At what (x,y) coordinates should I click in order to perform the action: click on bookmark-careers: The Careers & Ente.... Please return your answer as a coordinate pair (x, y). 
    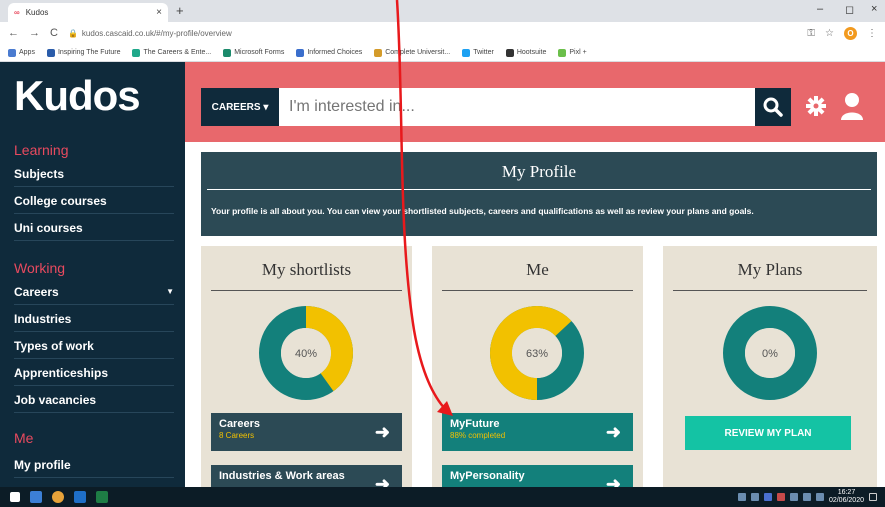
    Looking at the image, I should click on (171, 52).